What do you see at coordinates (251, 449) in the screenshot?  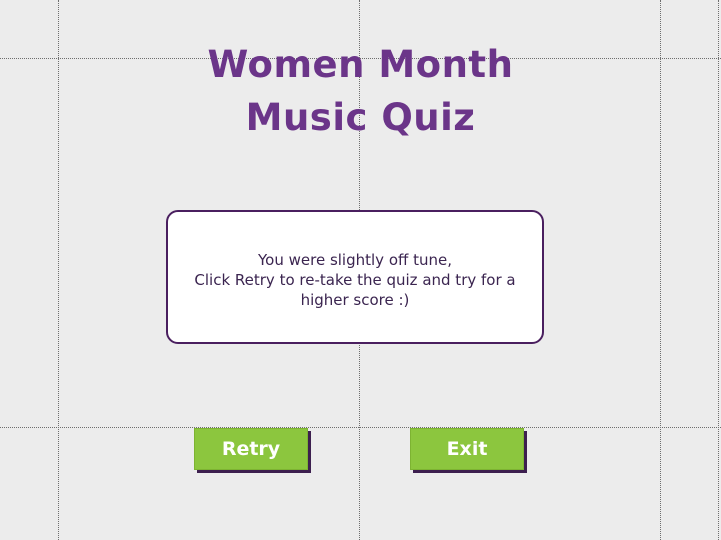 I see `retry-button: Retry` at bounding box center [251, 449].